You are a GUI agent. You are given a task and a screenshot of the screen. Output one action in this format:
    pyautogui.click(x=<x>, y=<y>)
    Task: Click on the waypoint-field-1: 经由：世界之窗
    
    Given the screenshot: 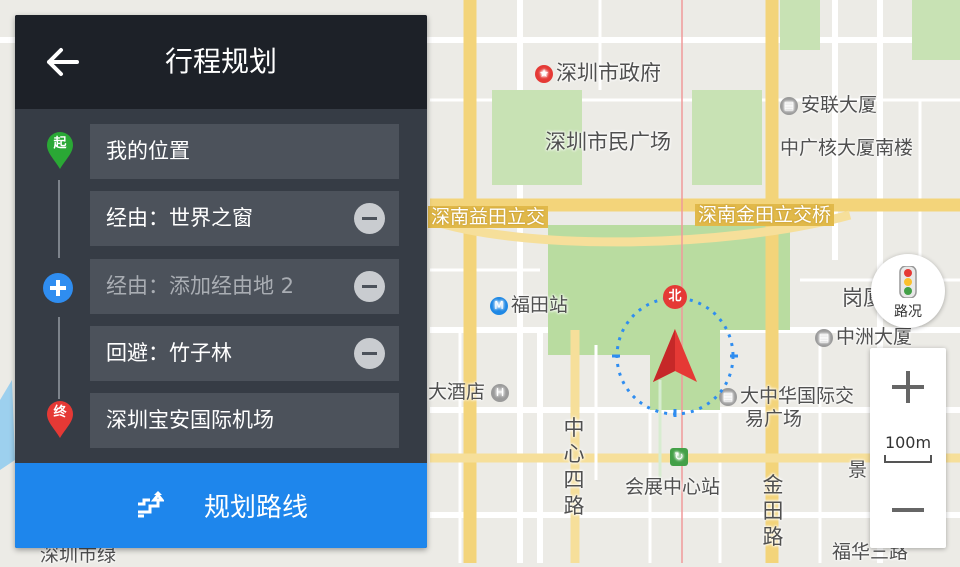 What is the action you would take?
    pyautogui.click(x=244, y=218)
    